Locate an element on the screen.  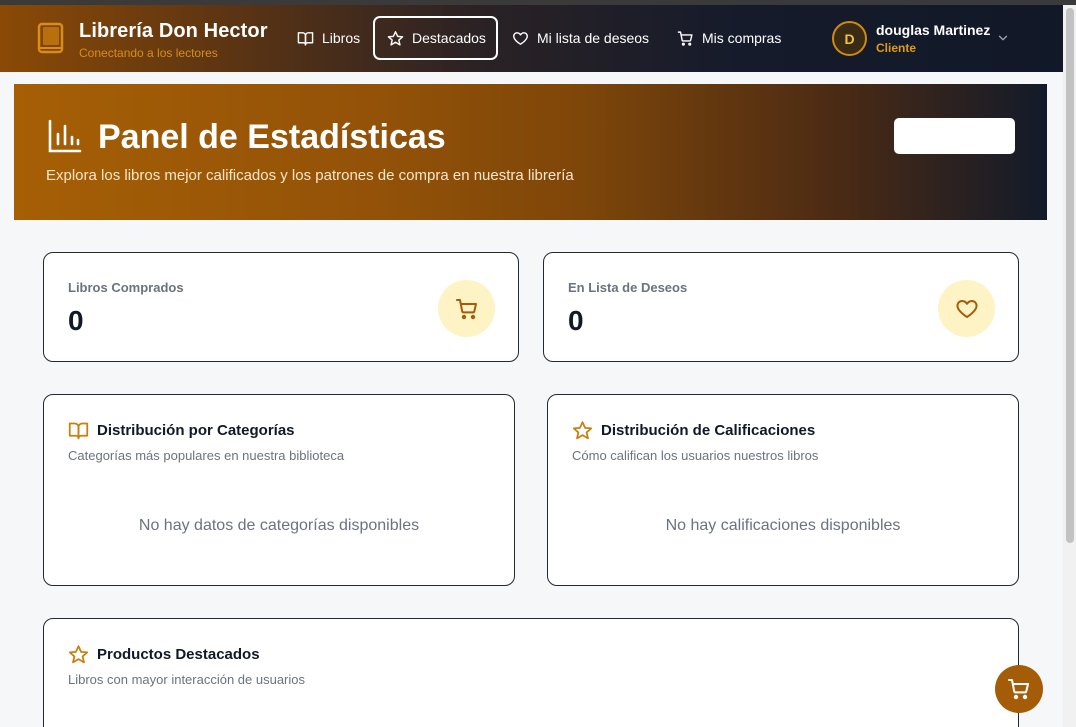
stat-card-compras: Libros Comprados 0 is located at coordinates (281, 307).